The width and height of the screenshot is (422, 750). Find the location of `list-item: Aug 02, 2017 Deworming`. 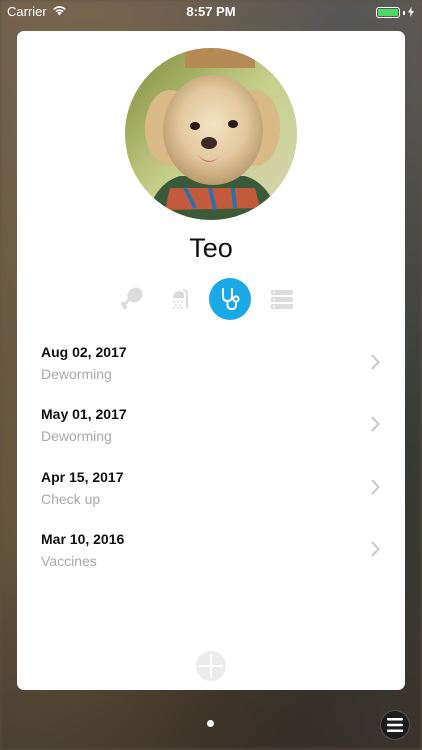

list-item: Aug 02, 2017 Deworming is located at coordinates (211, 365).